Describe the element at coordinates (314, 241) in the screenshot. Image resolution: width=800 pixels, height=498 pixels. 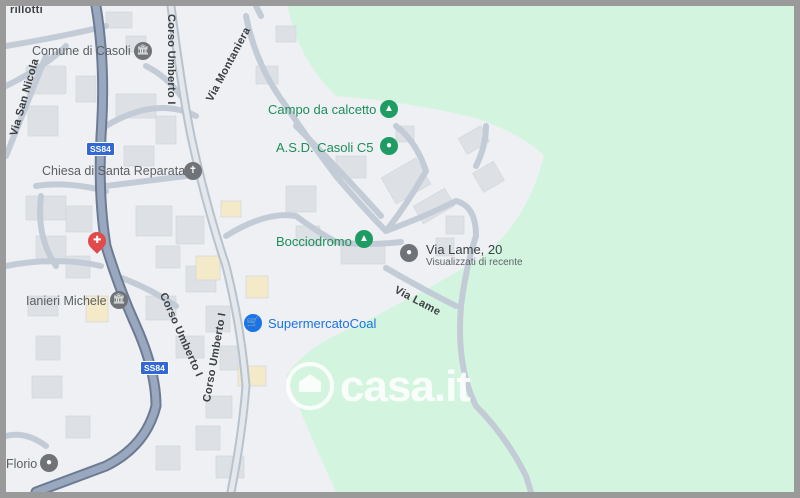
I see `poi-label-bocciodromo: Bocciodromo` at that location.